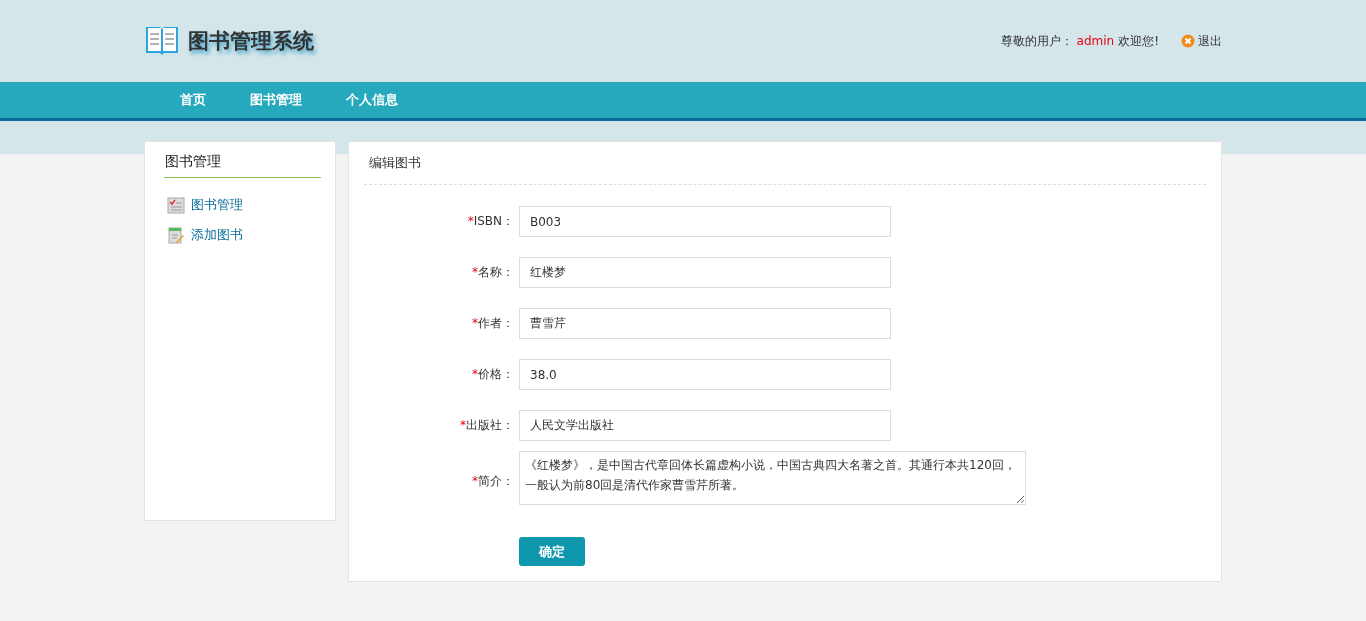 This screenshot has height=621, width=1366. Describe the element at coordinates (705, 374) in the screenshot. I see `input-field: 38.0` at that location.